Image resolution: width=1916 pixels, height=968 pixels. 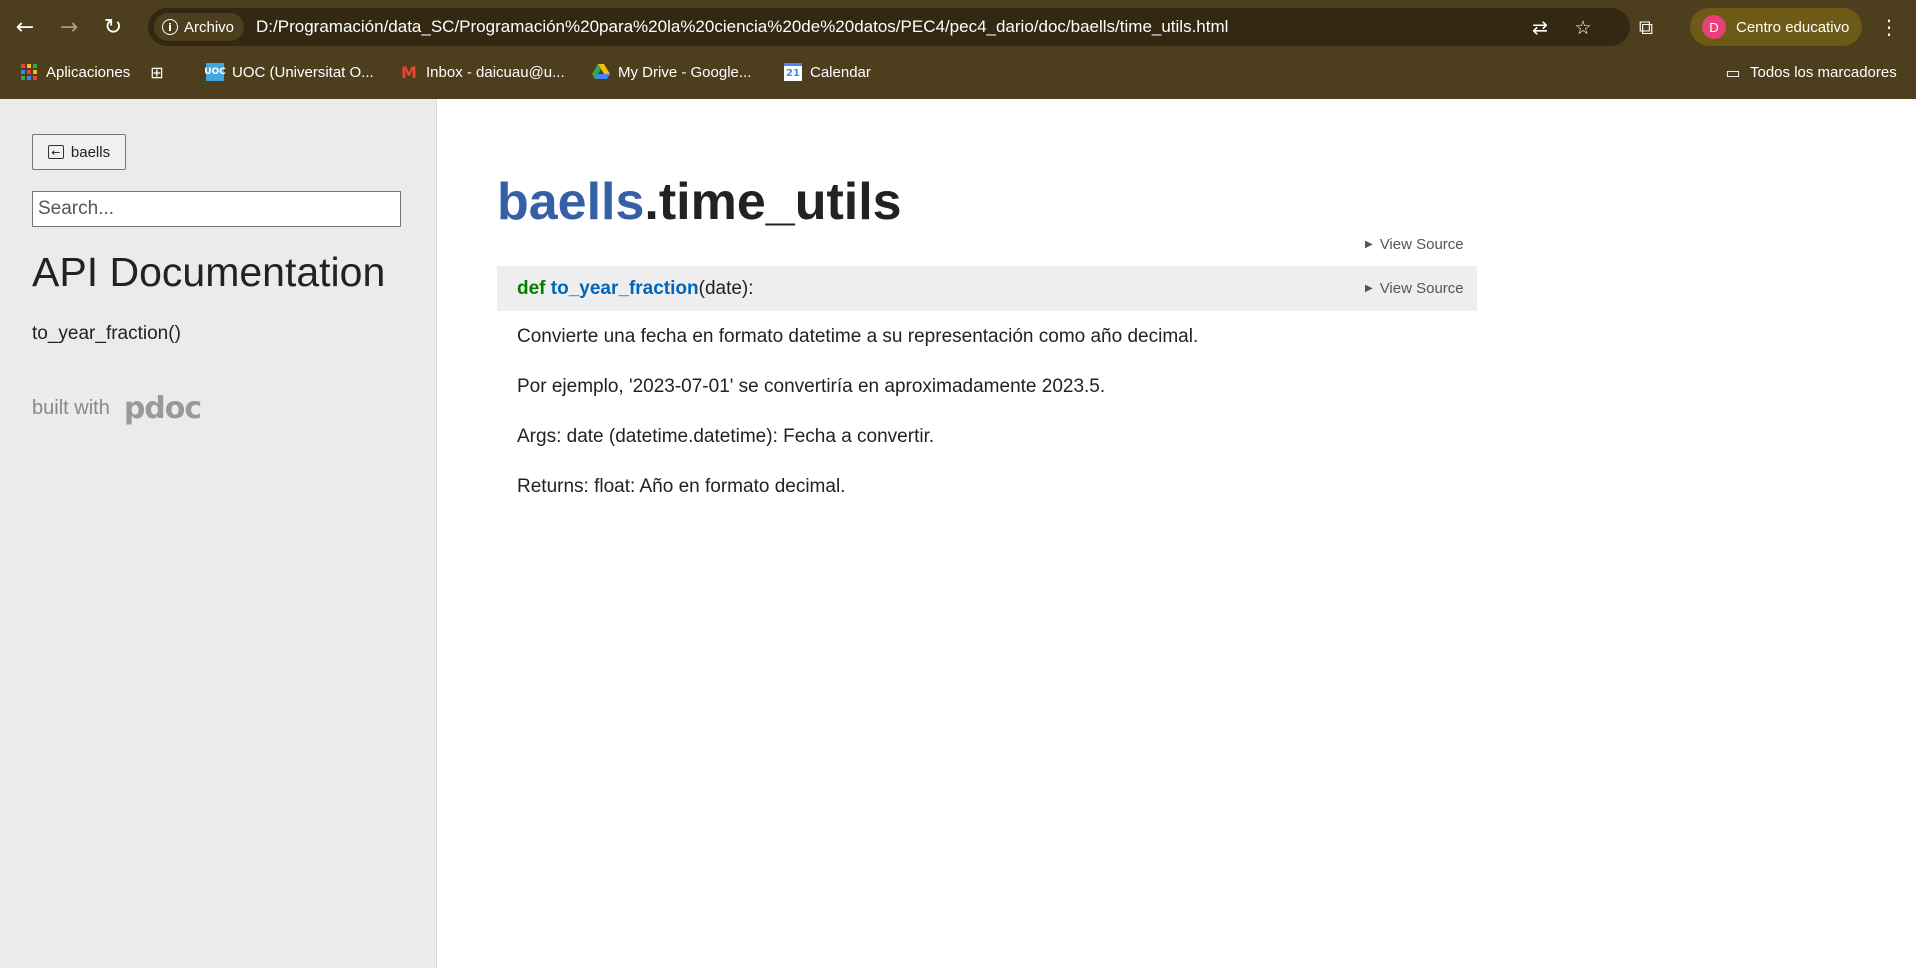 I want to click on info-icon: i, so click(x=170, y=27).